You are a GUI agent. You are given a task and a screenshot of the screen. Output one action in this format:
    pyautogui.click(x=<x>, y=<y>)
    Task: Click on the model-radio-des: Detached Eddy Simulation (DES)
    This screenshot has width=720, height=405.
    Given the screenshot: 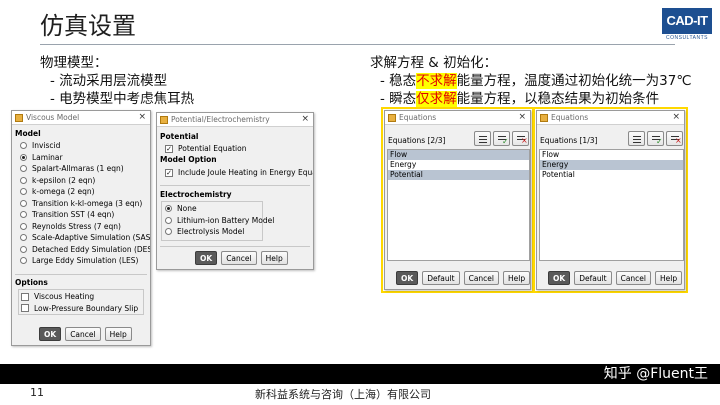 What is the action you would take?
    pyautogui.click(x=85, y=250)
    